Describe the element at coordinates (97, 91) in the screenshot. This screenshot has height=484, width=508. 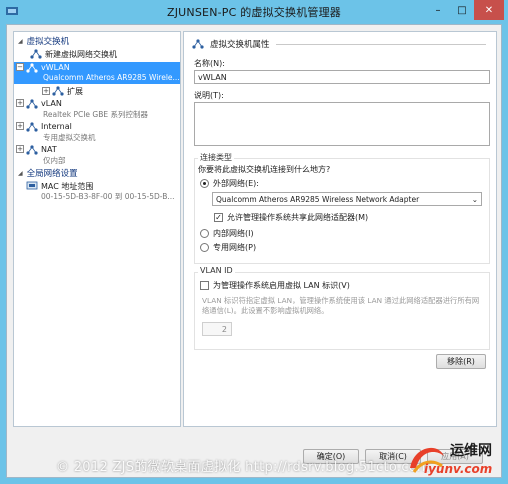
I see `tree-item-extensions: + 扩展` at that location.